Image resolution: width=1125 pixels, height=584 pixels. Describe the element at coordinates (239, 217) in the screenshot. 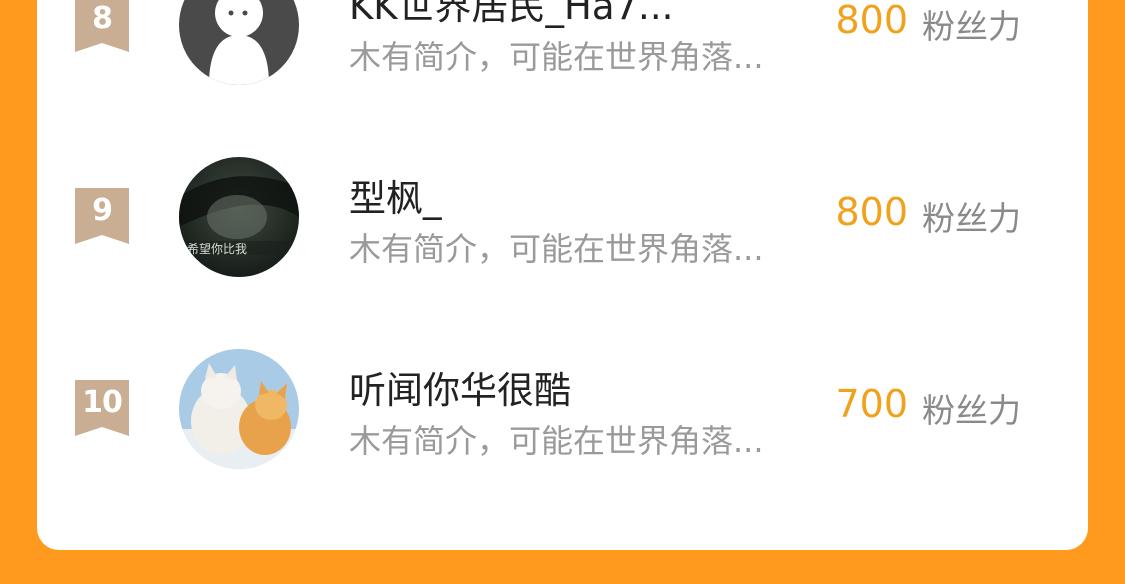

I see `user-photo-avatar: 希望你比我` at that location.